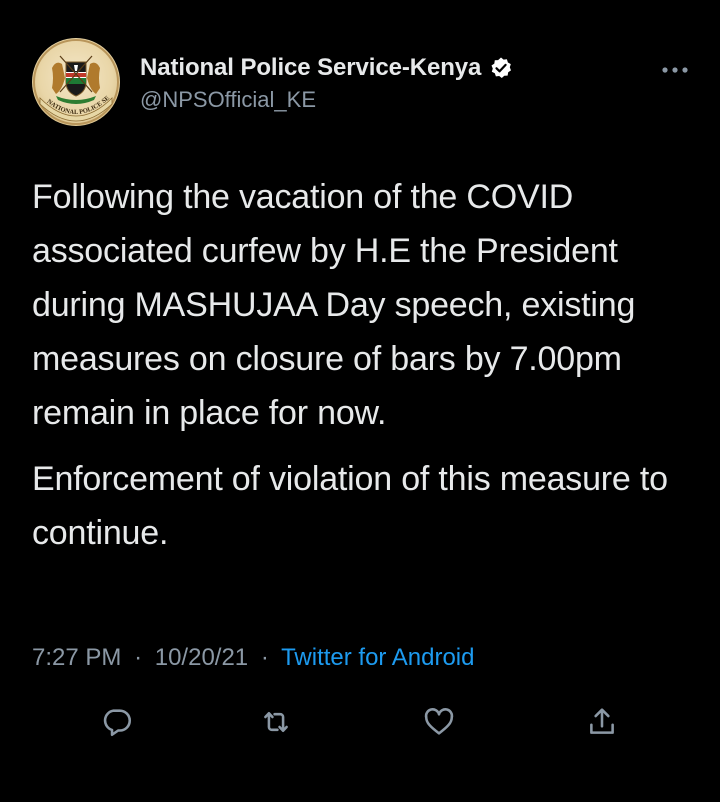 The image size is (720, 802). I want to click on share-button, so click(602, 722).